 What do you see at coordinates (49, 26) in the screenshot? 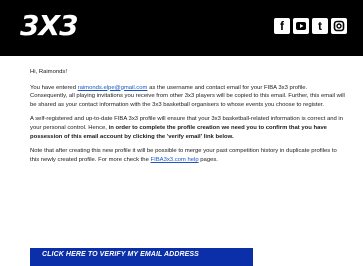
I see `fiba-3x3-logo: 3X3` at bounding box center [49, 26].